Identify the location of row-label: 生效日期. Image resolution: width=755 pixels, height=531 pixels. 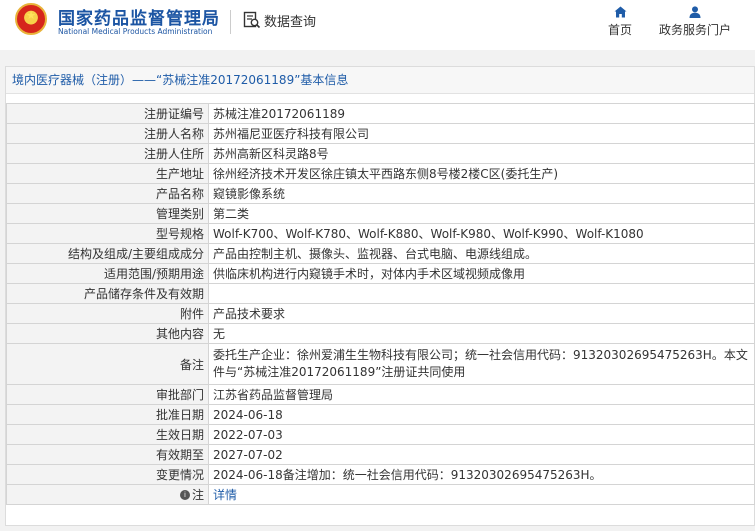
(107, 434).